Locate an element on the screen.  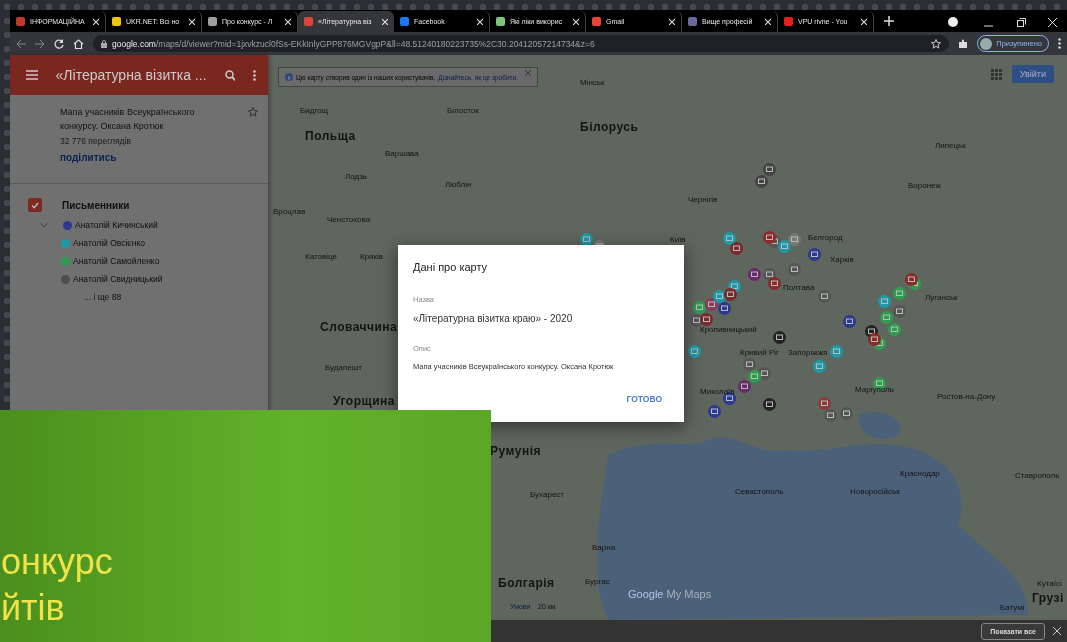
menu-icon is located at coordinates (32, 75).